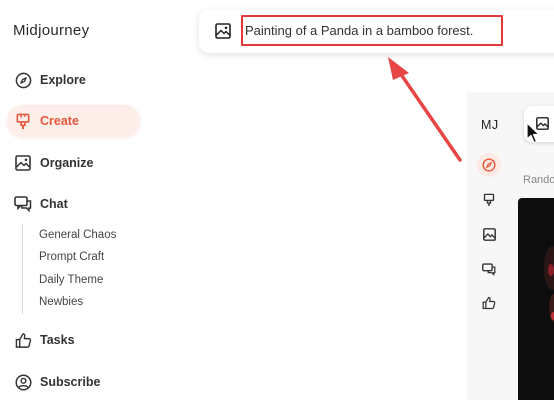 The width and height of the screenshot is (554, 400). What do you see at coordinates (489, 269) in the screenshot?
I see `chat-icon` at bounding box center [489, 269].